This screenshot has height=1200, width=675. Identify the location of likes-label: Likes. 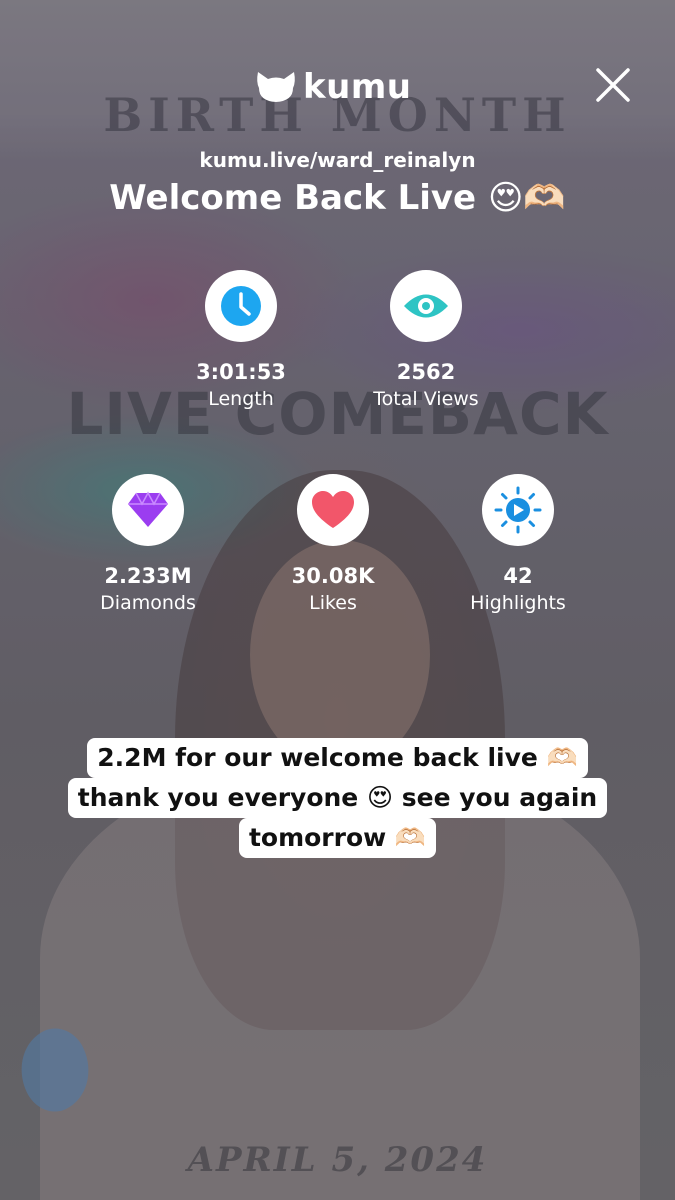
(333, 603).